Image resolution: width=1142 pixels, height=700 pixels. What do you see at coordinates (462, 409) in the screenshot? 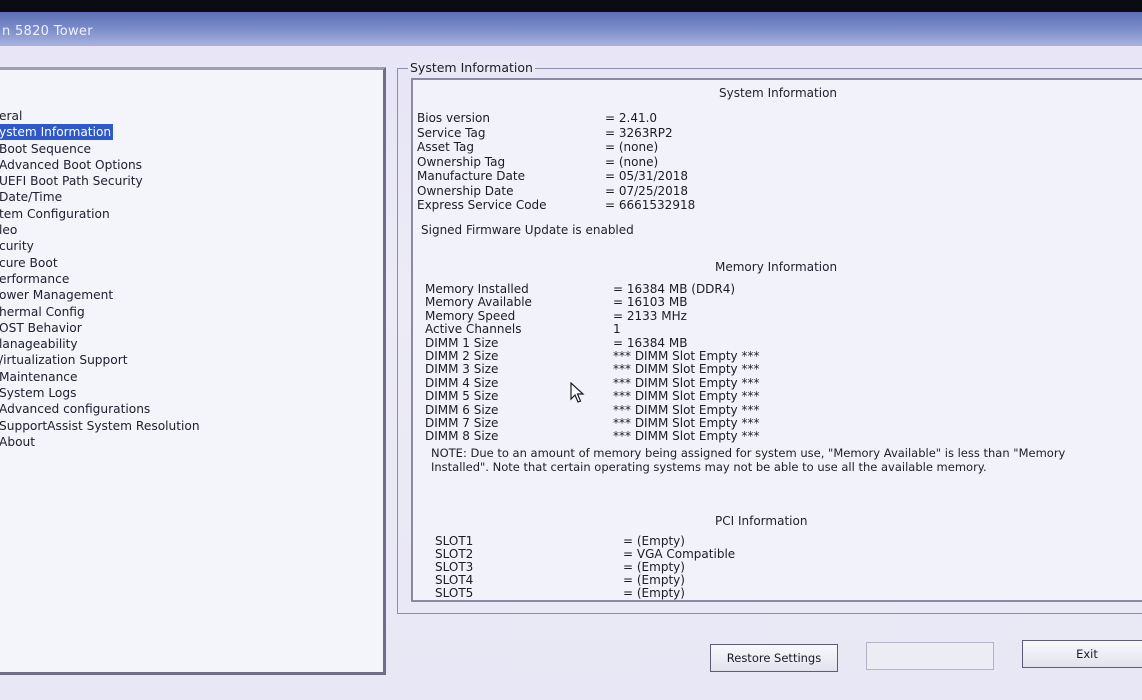
I see `memory-info-key: DIMM 6 Size` at bounding box center [462, 409].